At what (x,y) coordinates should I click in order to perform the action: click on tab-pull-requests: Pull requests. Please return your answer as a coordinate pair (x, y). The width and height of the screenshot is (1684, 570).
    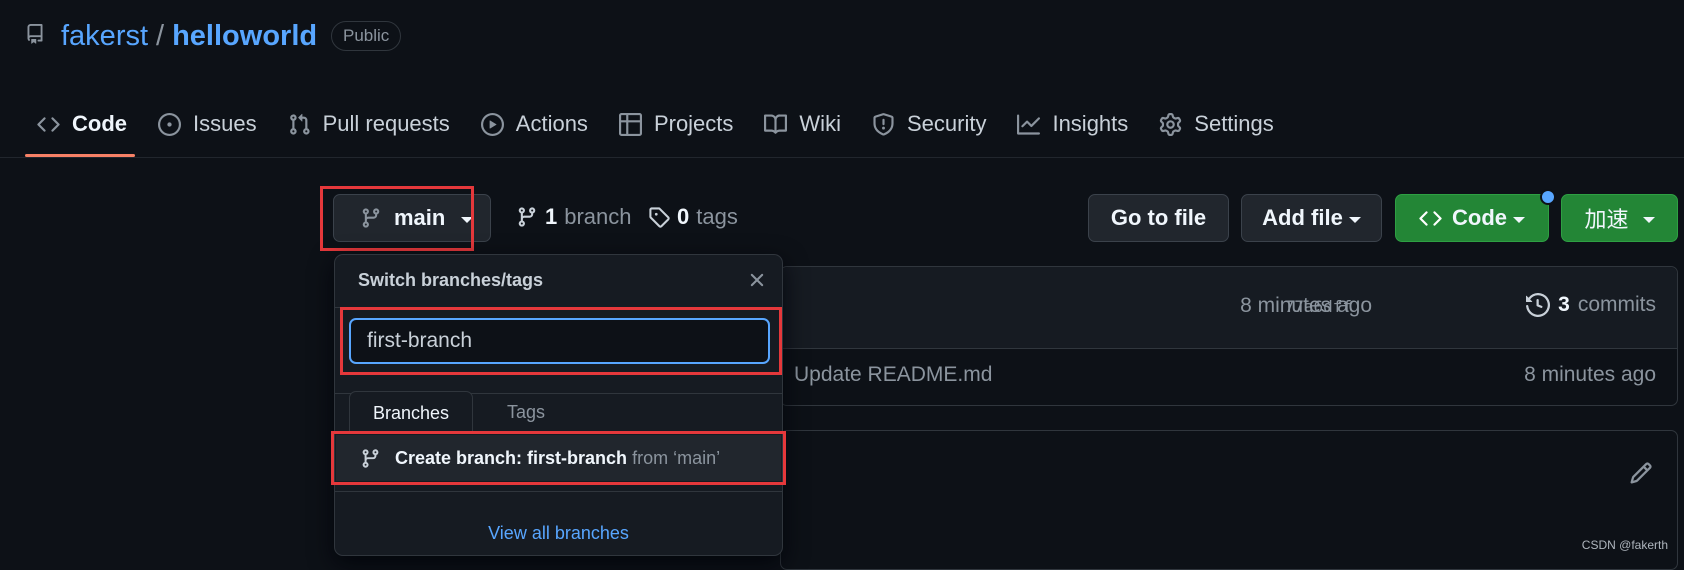
    Looking at the image, I should click on (372, 124).